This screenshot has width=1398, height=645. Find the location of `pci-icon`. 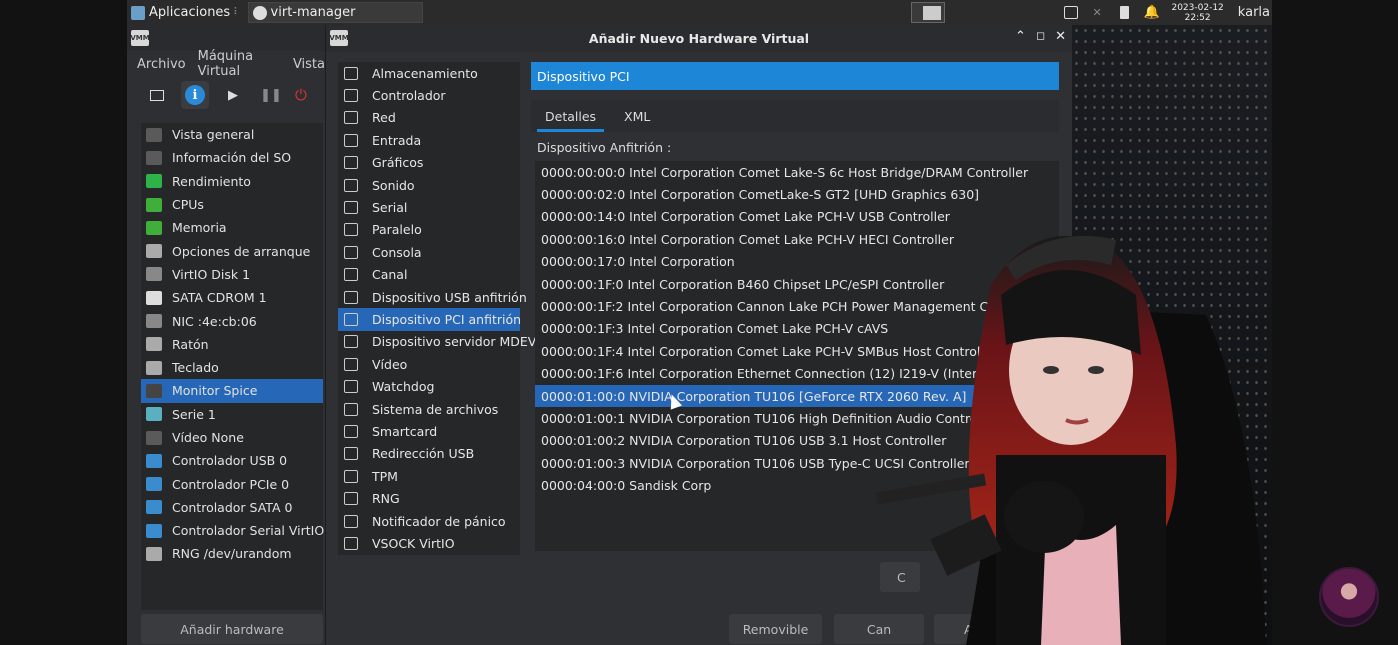

pci-icon is located at coordinates (351, 319).